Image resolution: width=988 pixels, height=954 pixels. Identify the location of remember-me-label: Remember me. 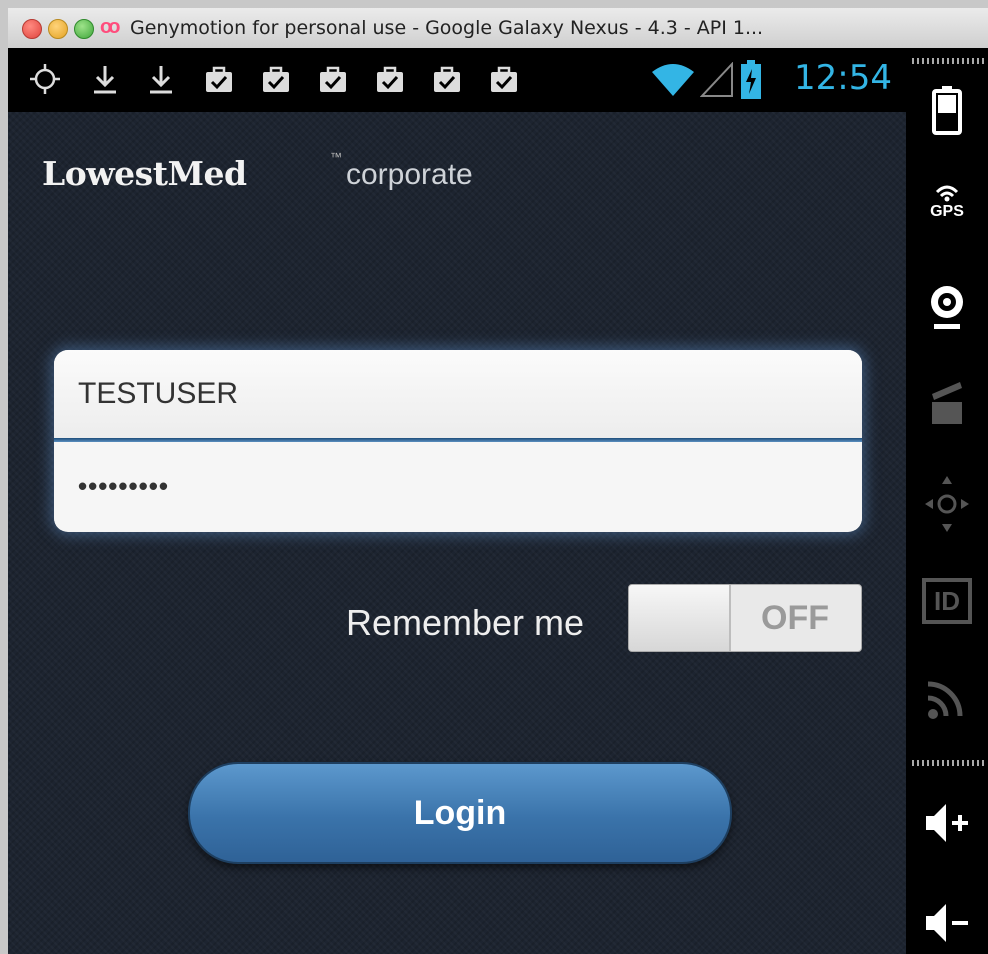
(465, 622).